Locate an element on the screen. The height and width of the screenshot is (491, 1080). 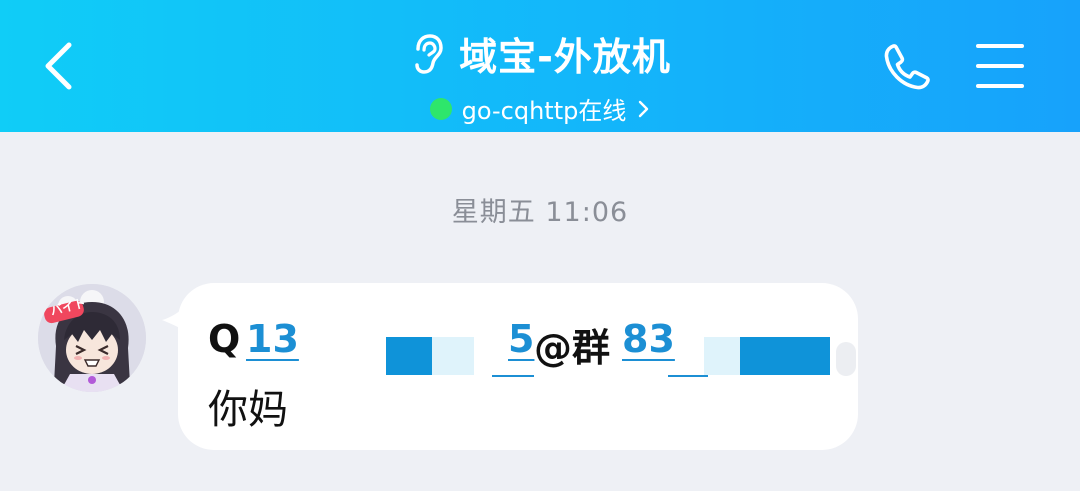
ear-icon is located at coordinates (427, 54).